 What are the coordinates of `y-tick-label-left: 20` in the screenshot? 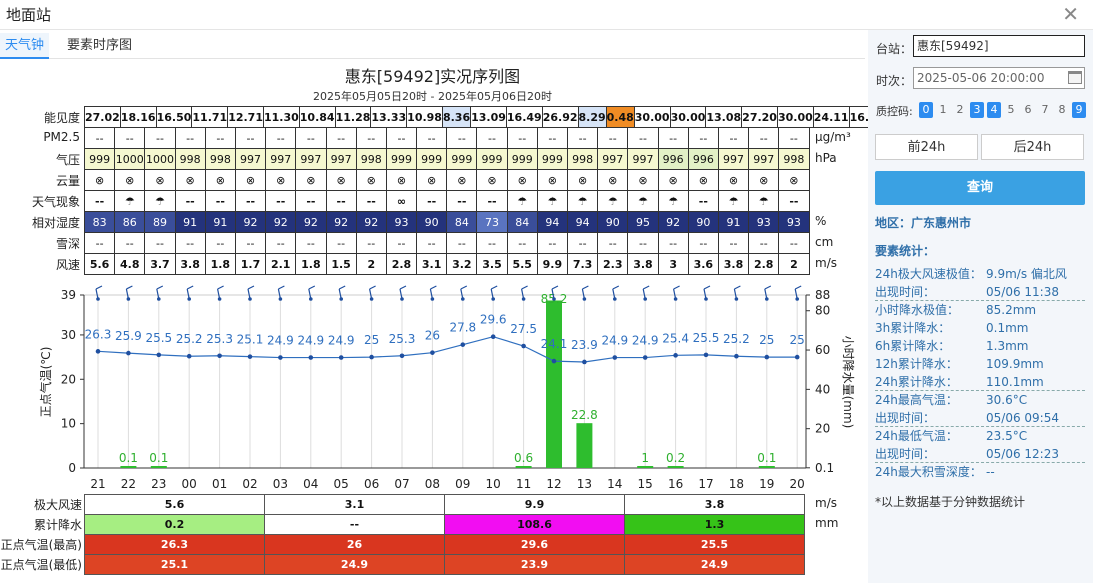 It's located at (68, 379).